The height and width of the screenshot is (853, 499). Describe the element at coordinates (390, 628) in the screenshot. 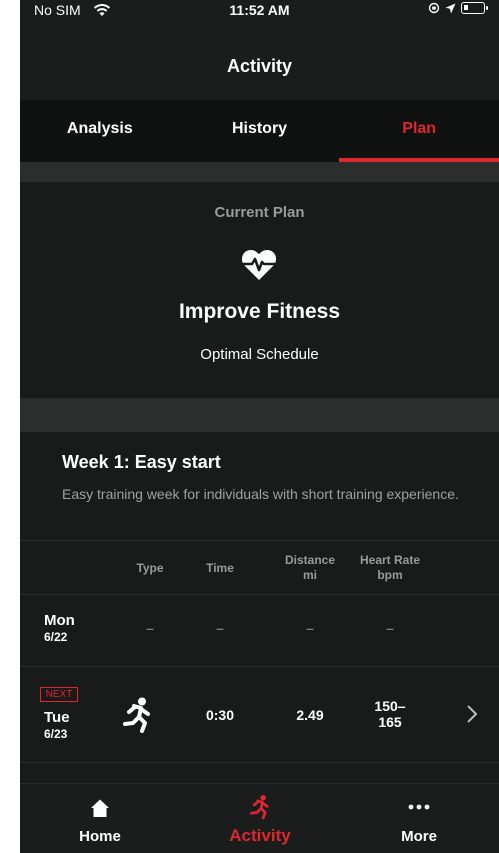

I see `row-heart-rate: –` at that location.